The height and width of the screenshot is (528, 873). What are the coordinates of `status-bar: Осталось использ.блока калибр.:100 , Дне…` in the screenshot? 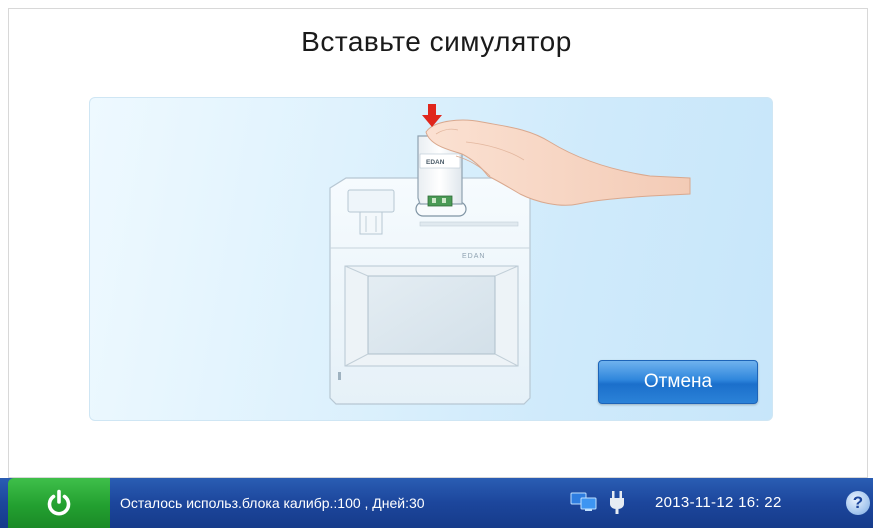 It's located at (436, 503).